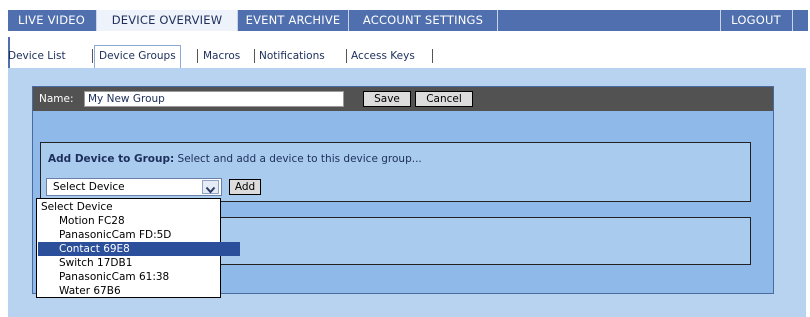 This screenshot has width=810, height=317. What do you see at coordinates (383, 56) in the screenshot?
I see `subtab-access-keys: Access Keys` at bounding box center [383, 56].